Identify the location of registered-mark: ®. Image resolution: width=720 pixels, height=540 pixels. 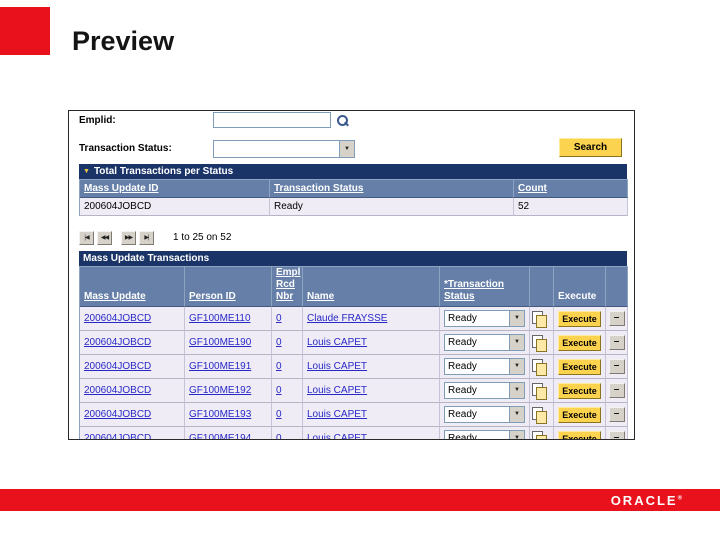
(679, 498).